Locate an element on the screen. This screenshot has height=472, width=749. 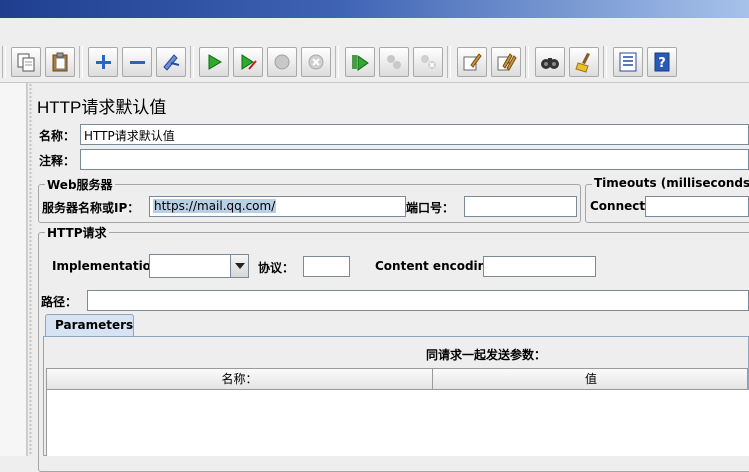
shutdown-icon is located at coordinates (316, 62).